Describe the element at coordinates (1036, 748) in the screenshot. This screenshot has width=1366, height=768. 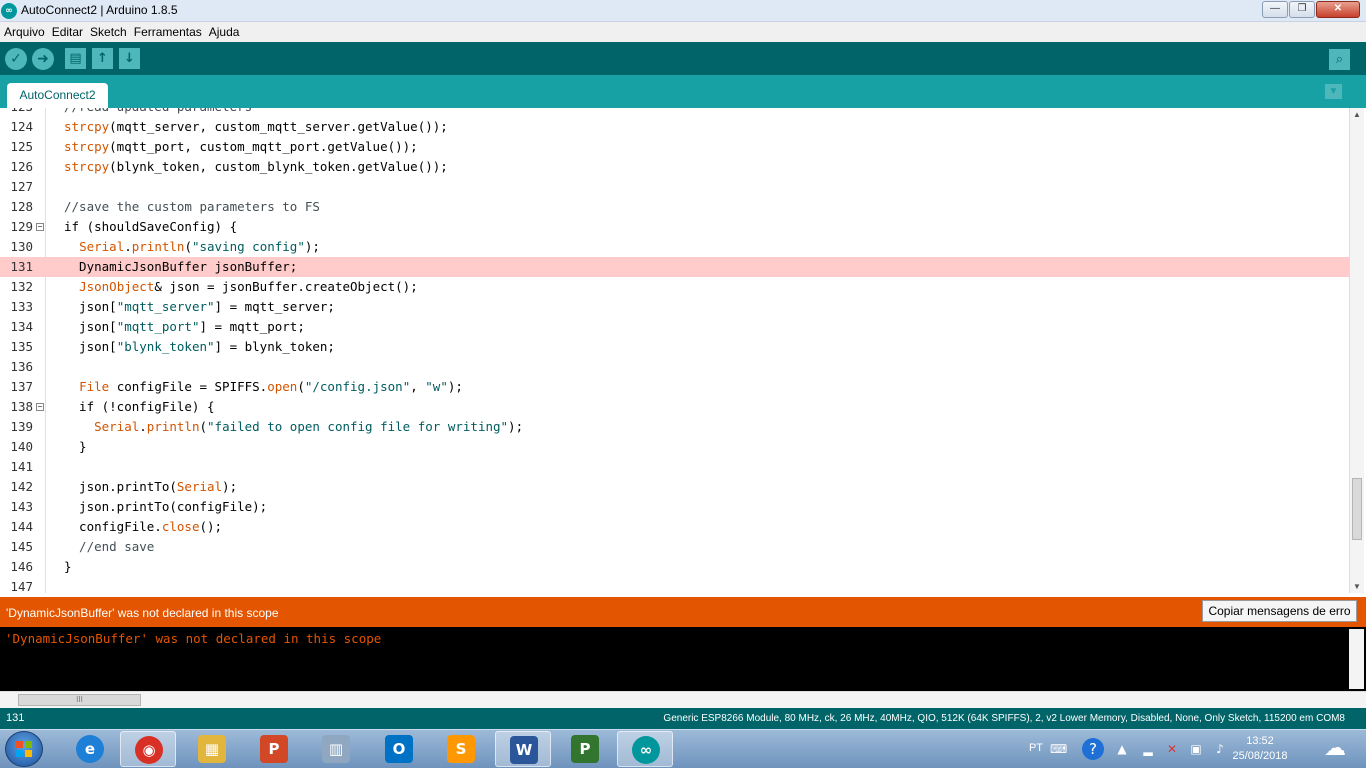
I see `language-indicator: PT` at that location.